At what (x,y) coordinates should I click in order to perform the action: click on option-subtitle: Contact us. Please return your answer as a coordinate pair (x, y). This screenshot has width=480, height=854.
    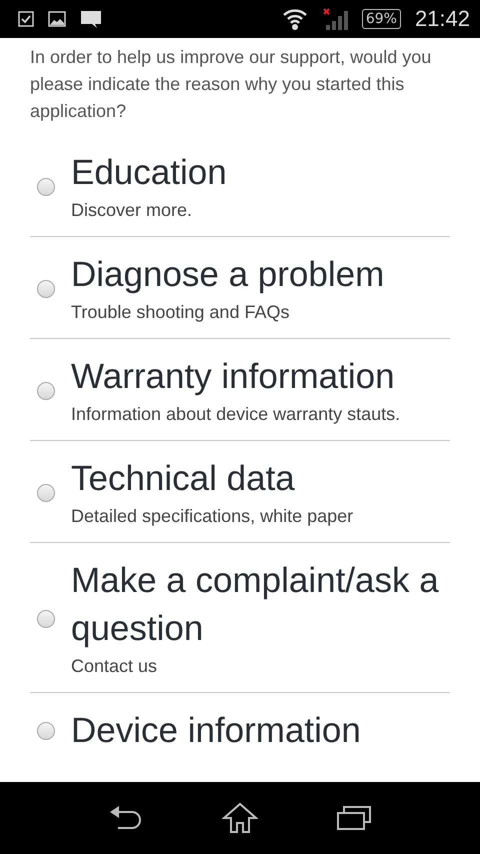
    Looking at the image, I should click on (114, 666).